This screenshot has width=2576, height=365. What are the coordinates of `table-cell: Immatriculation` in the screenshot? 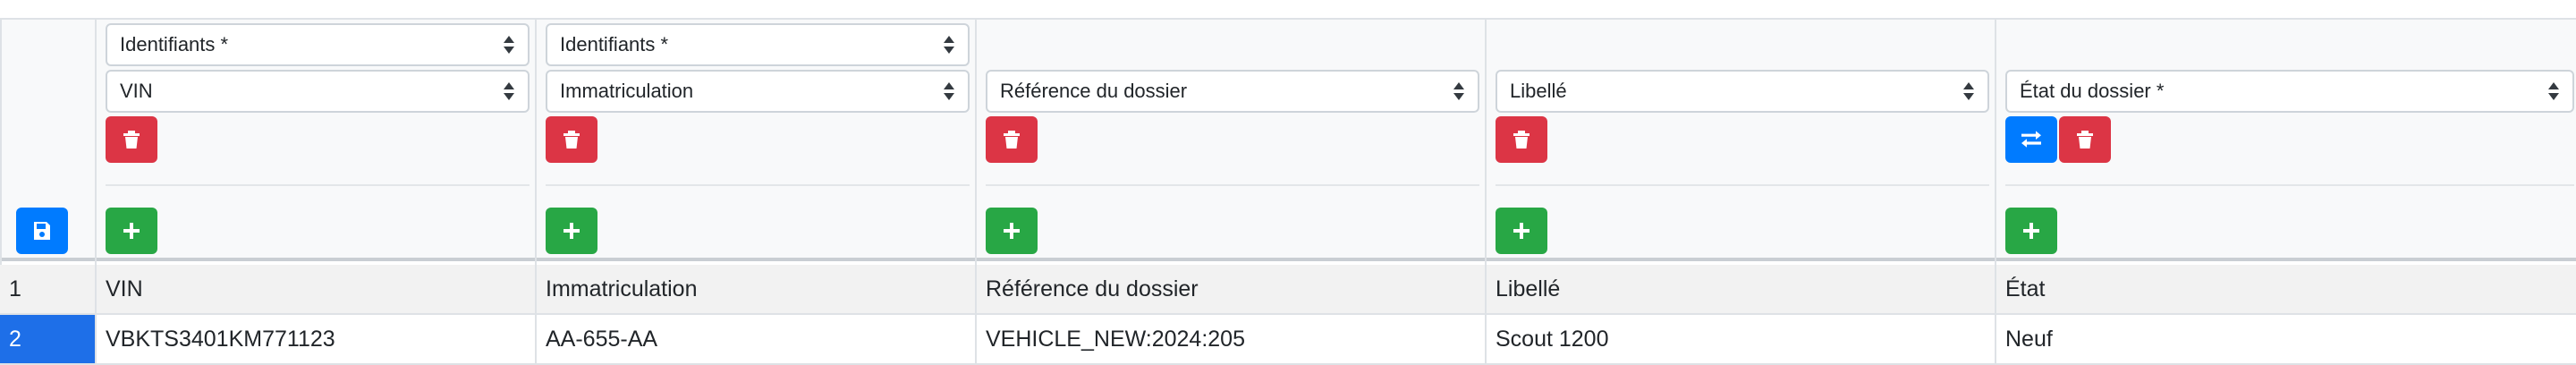 It's located at (757, 289).